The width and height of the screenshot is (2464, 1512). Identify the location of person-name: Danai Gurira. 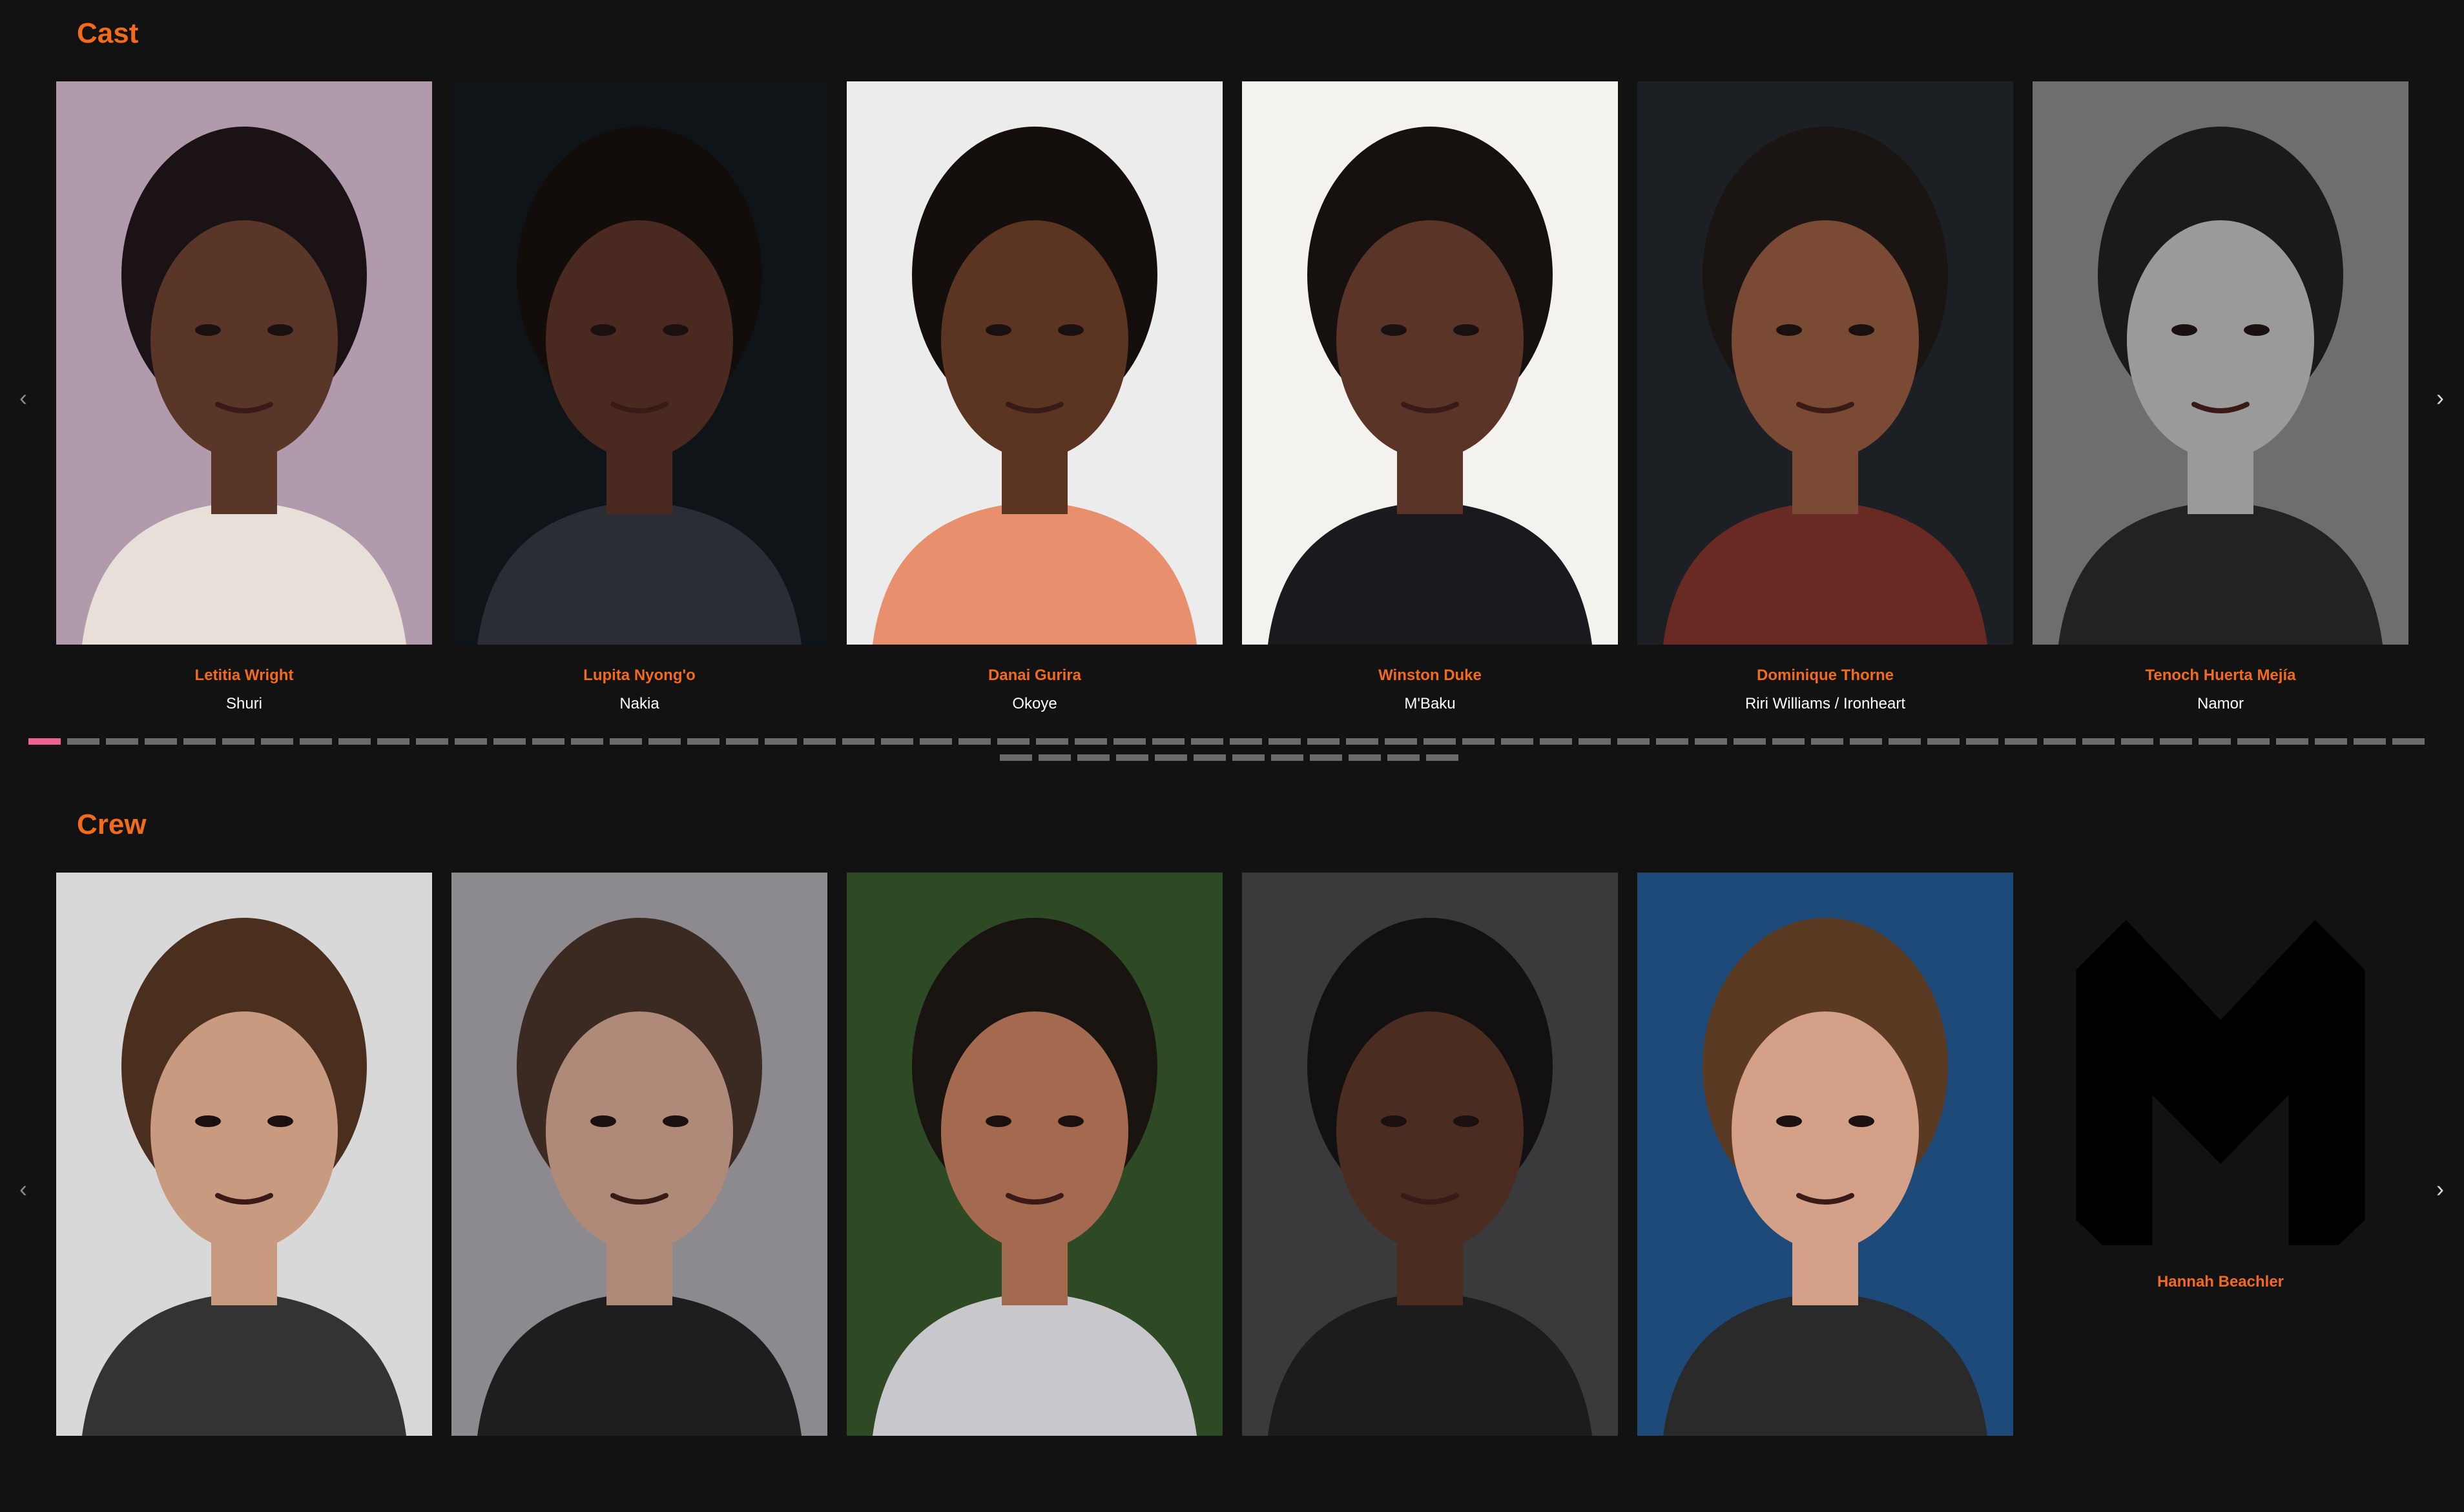
(1035, 676).